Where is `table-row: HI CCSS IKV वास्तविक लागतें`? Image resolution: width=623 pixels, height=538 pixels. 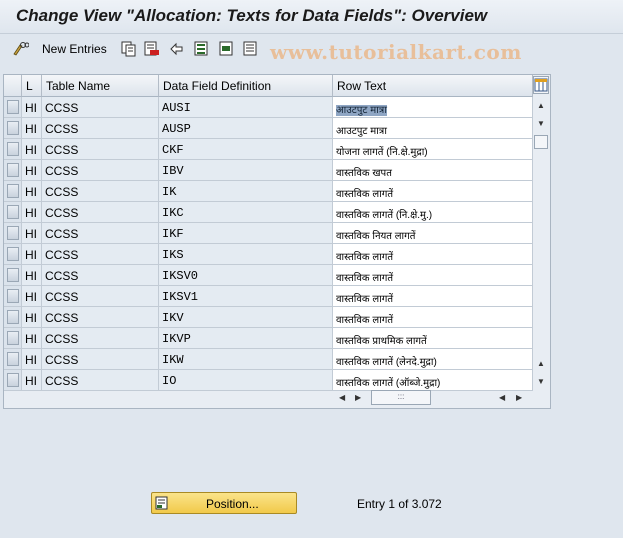 table-row: HI CCSS IKV वास्तविक लागतें is located at coordinates (268, 317).